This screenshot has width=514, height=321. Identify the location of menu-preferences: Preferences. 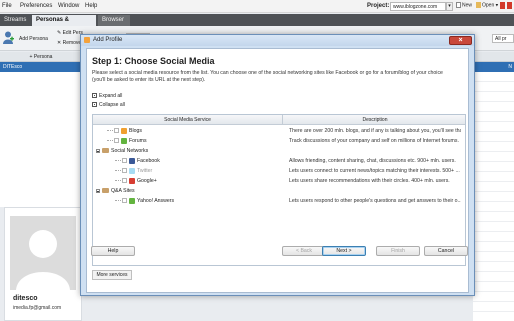
(36, 6).